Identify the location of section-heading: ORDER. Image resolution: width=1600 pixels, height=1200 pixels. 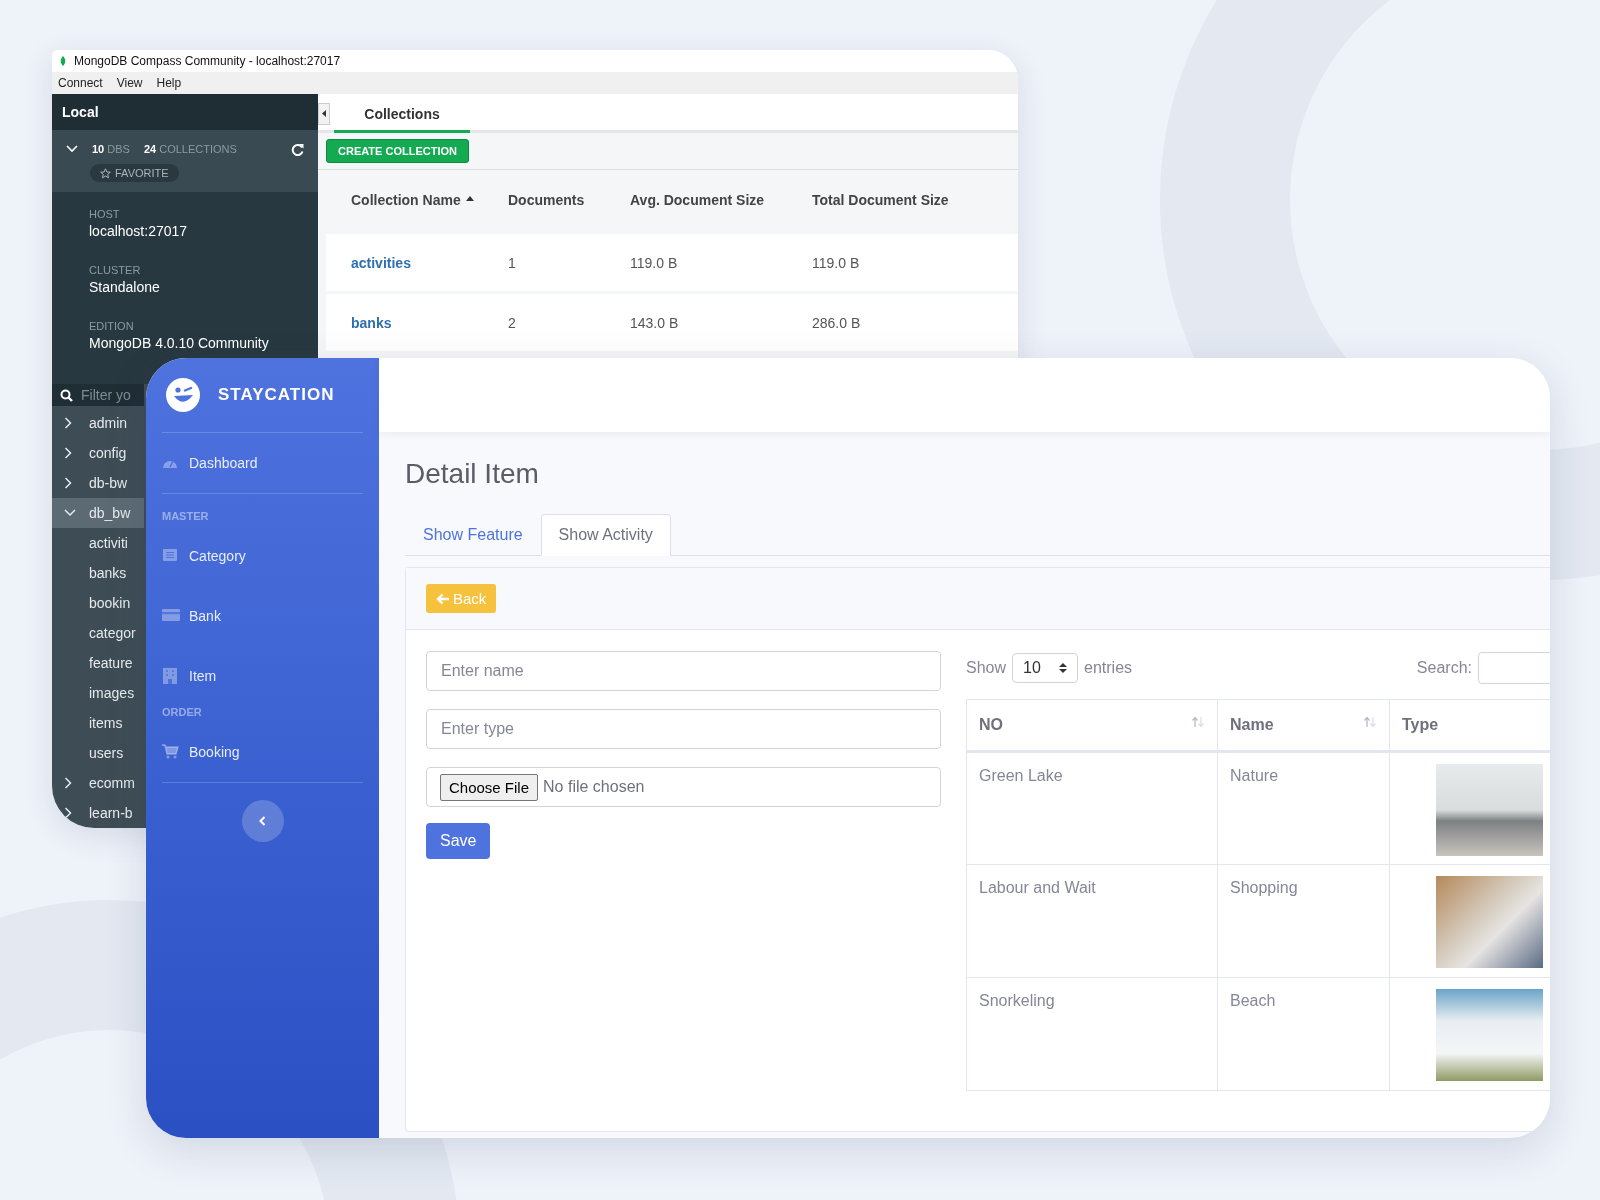
(182, 713).